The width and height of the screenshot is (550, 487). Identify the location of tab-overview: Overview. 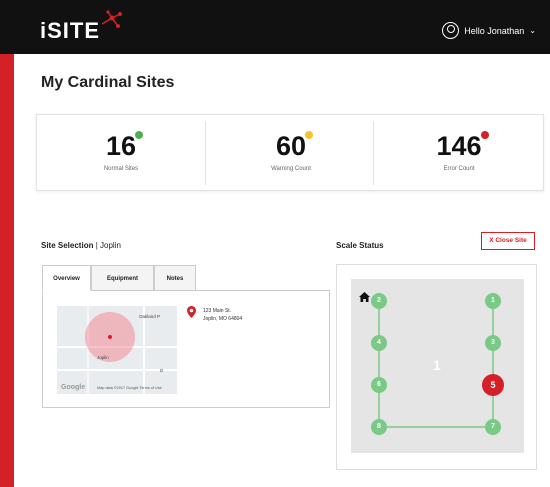
(66, 278).